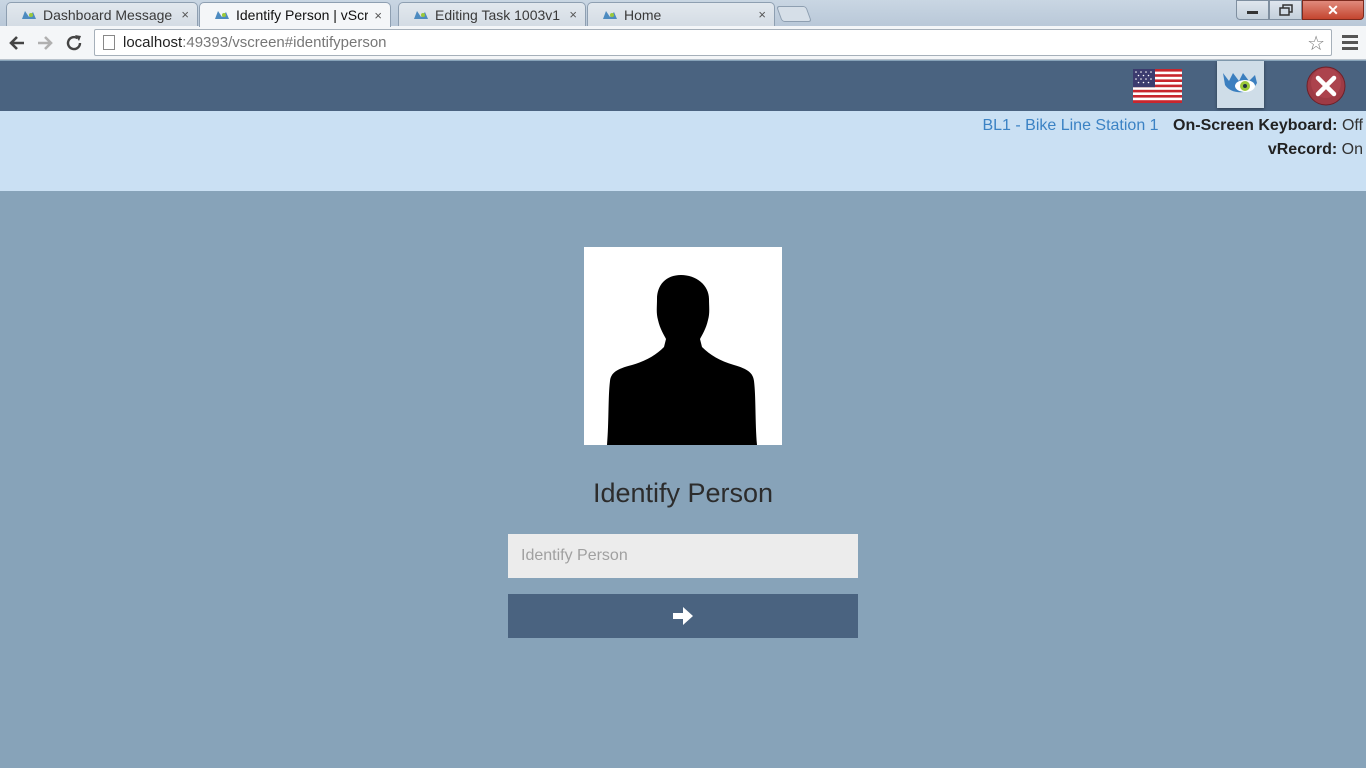 This screenshot has height=768, width=1366. What do you see at coordinates (1255, 125) in the screenshot?
I see `keyboard-label: On-Screen Keyboard:` at bounding box center [1255, 125].